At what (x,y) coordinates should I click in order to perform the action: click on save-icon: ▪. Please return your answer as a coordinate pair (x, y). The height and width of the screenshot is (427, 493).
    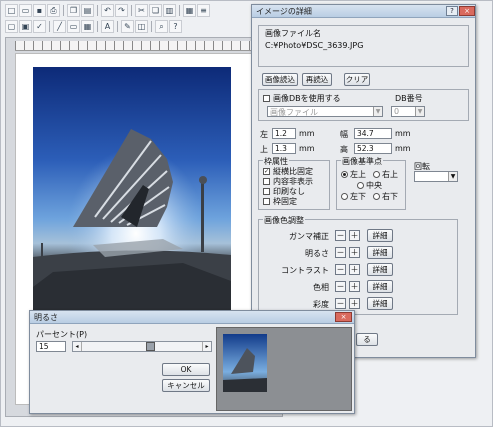
    Looking at the image, I should click on (39, 10).